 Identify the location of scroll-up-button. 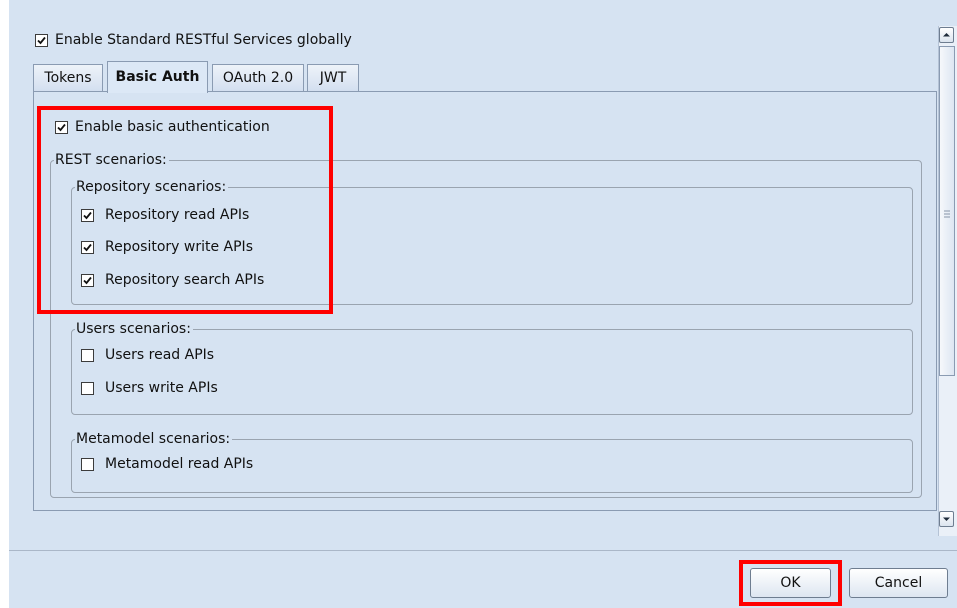
(946, 35).